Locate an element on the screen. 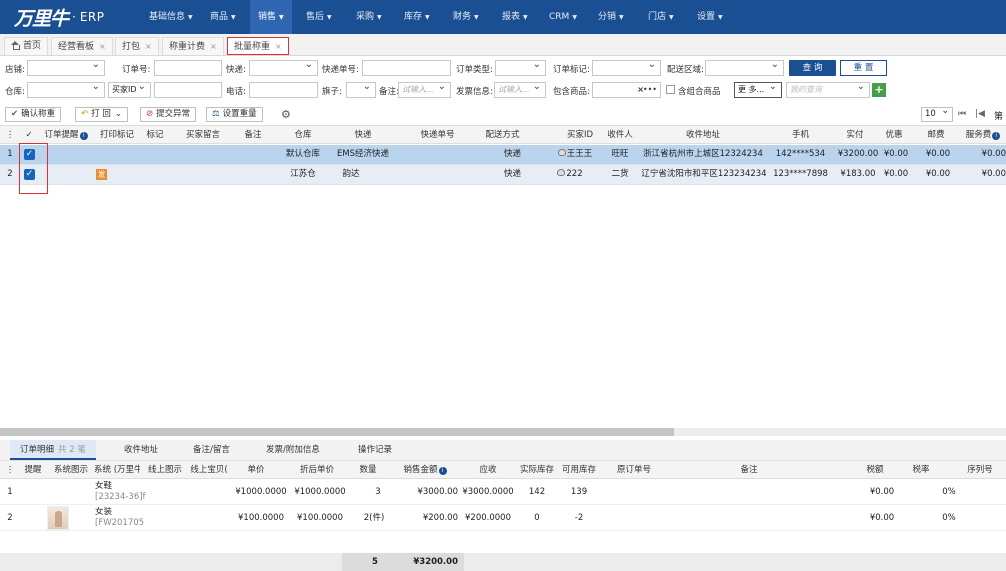 The width and height of the screenshot is (1006, 571). logo-erp: ERP is located at coordinates (92, 17).